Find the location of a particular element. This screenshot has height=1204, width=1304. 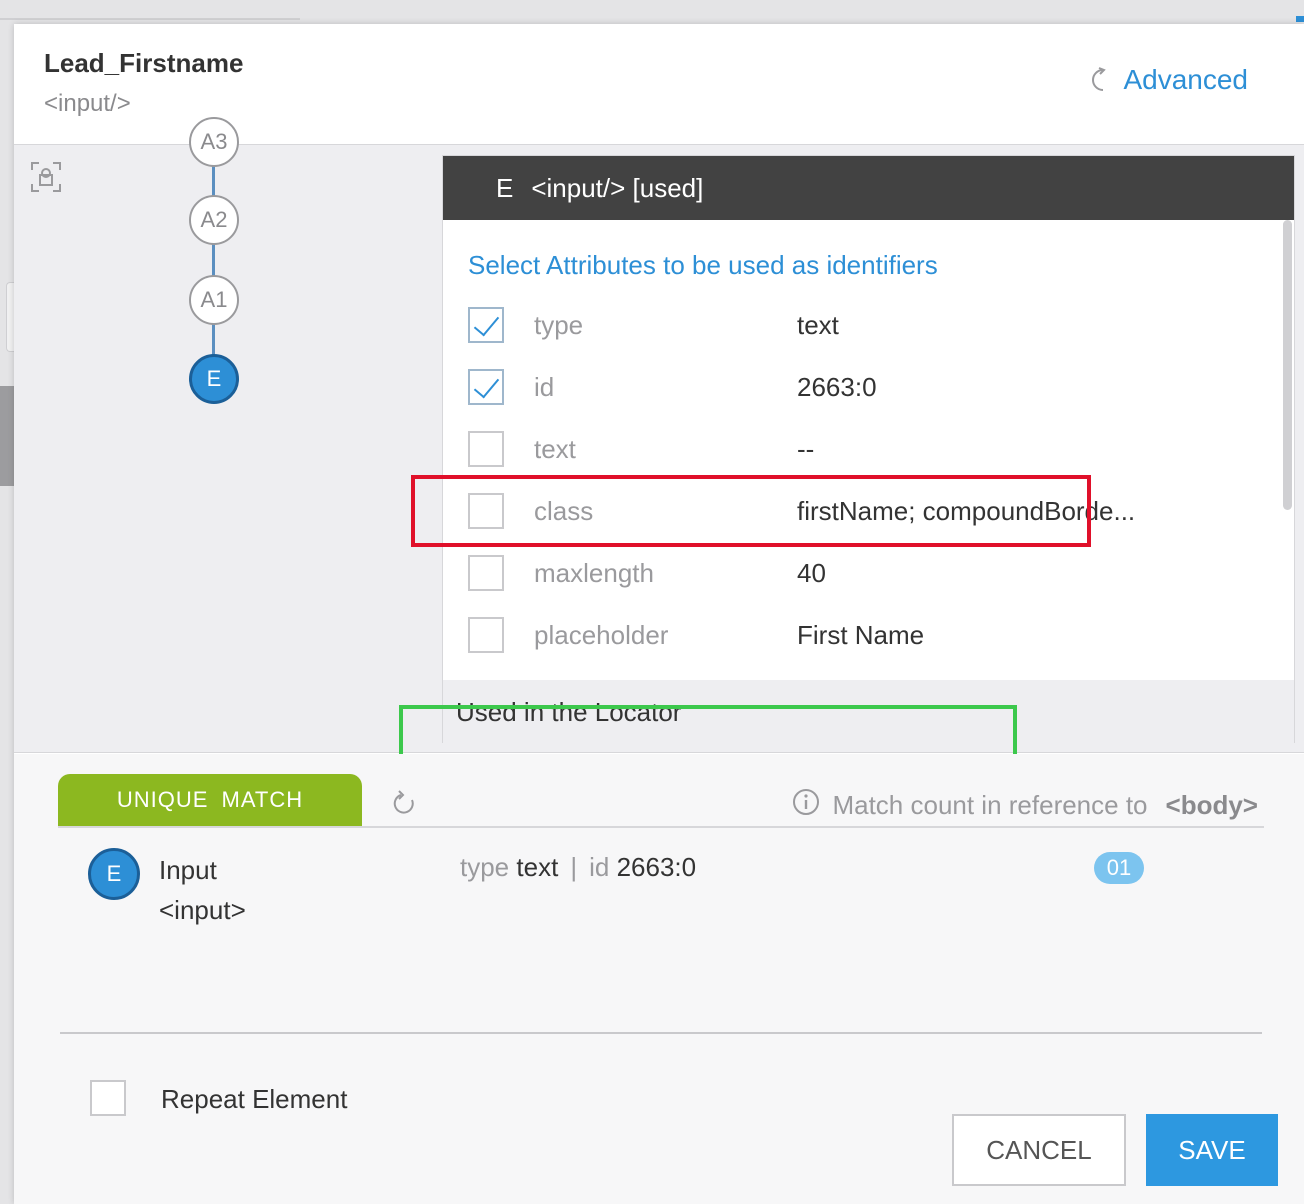

result-attr-key: id is located at coordinates (599, 867).